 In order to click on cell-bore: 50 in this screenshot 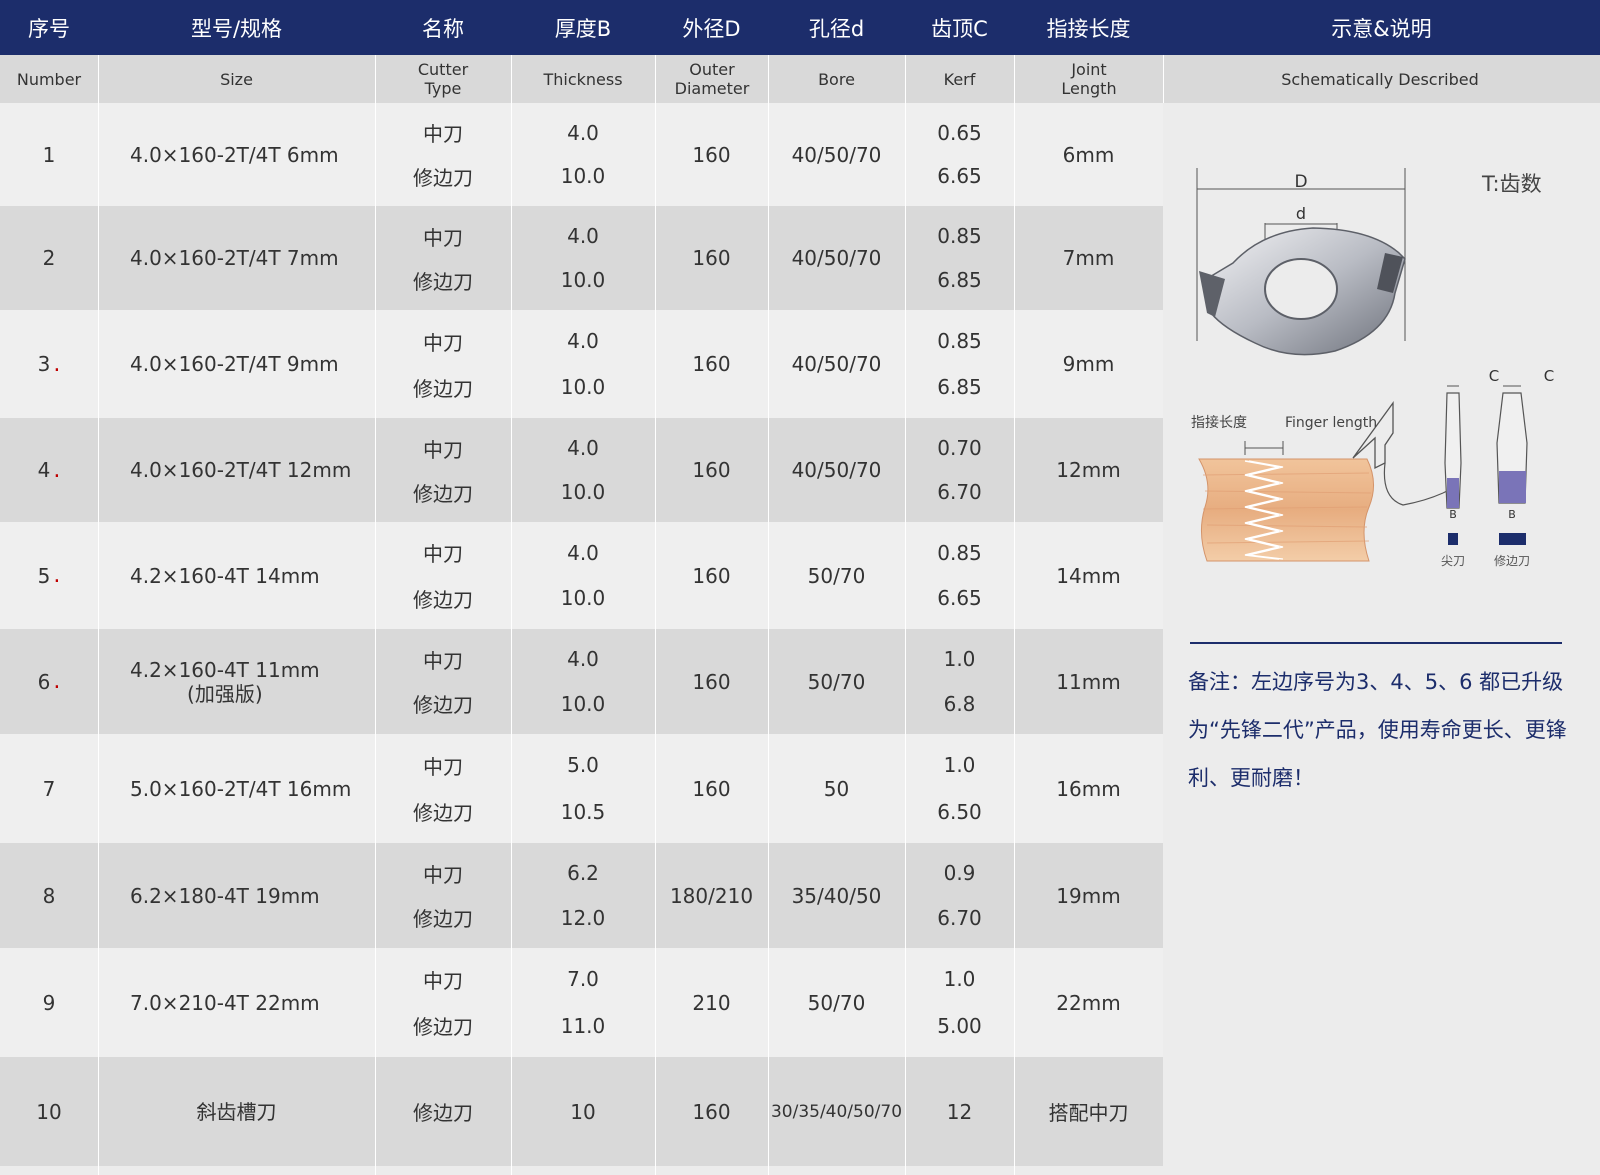, I will do `click(836, 788)`.